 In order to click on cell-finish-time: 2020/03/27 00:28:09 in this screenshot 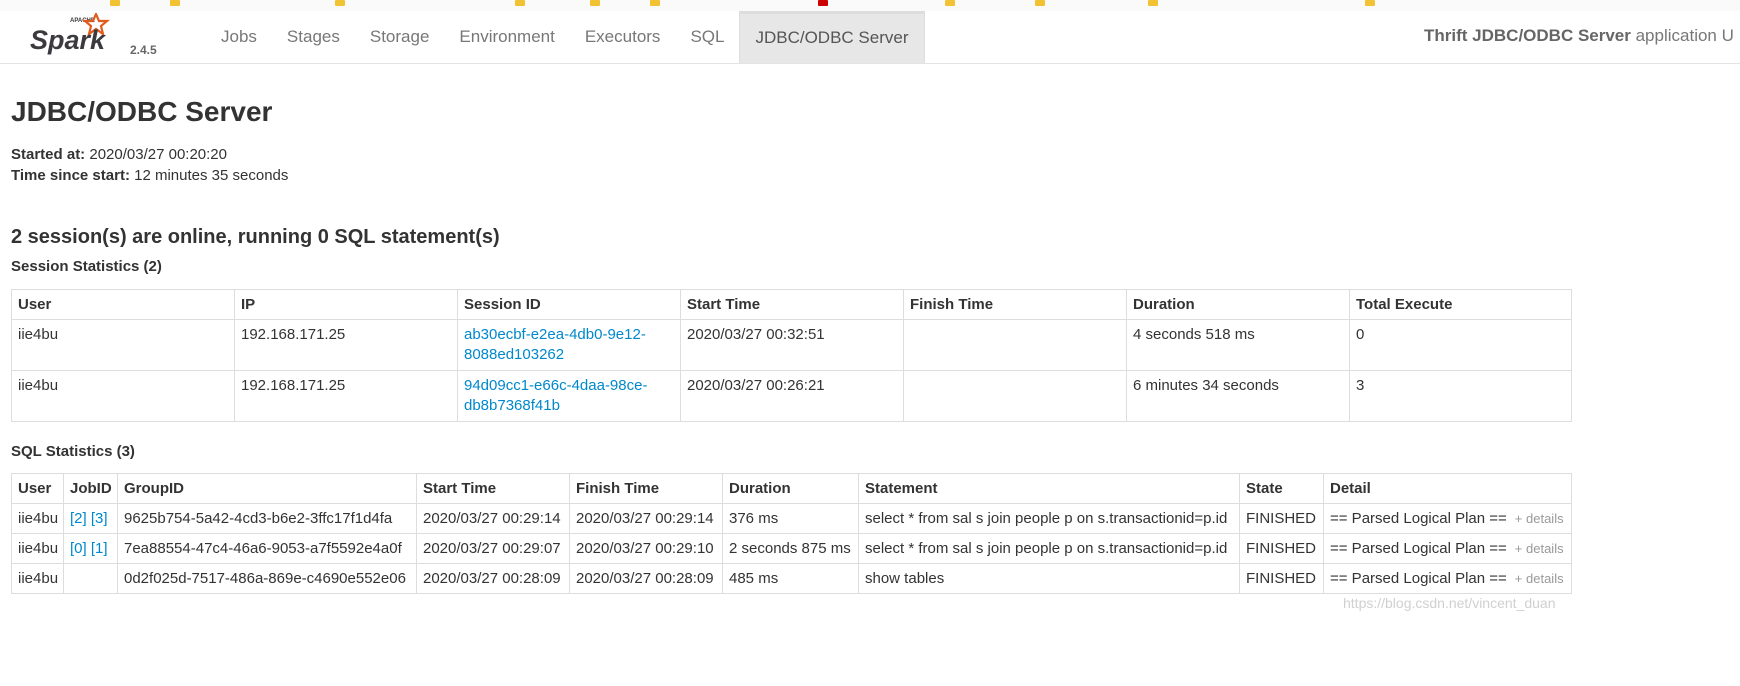, I will do `click(646, 578)`.